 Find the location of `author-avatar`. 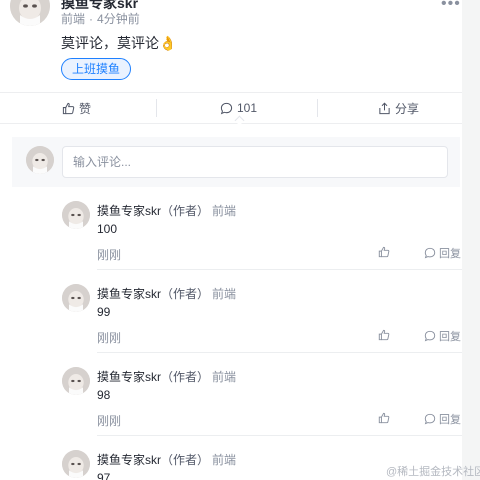

author-avatar is located at coordinates (30, 13).